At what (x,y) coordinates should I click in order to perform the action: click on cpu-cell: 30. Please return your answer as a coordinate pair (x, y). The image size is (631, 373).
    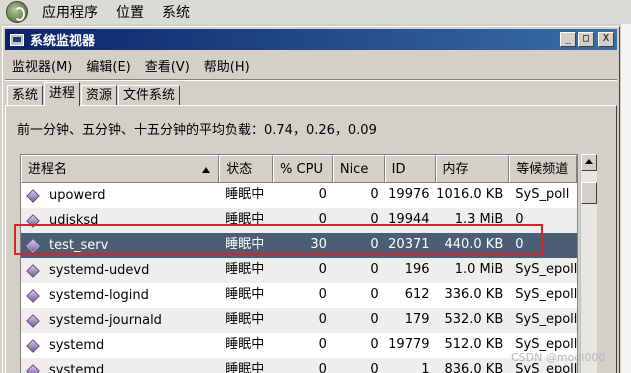
    Looking at the image, I should click on (318, 244).